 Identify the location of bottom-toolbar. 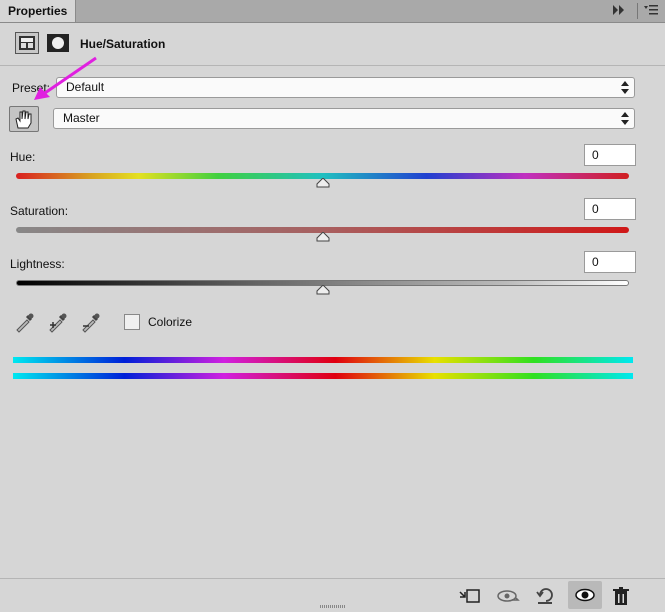
(332, 595).